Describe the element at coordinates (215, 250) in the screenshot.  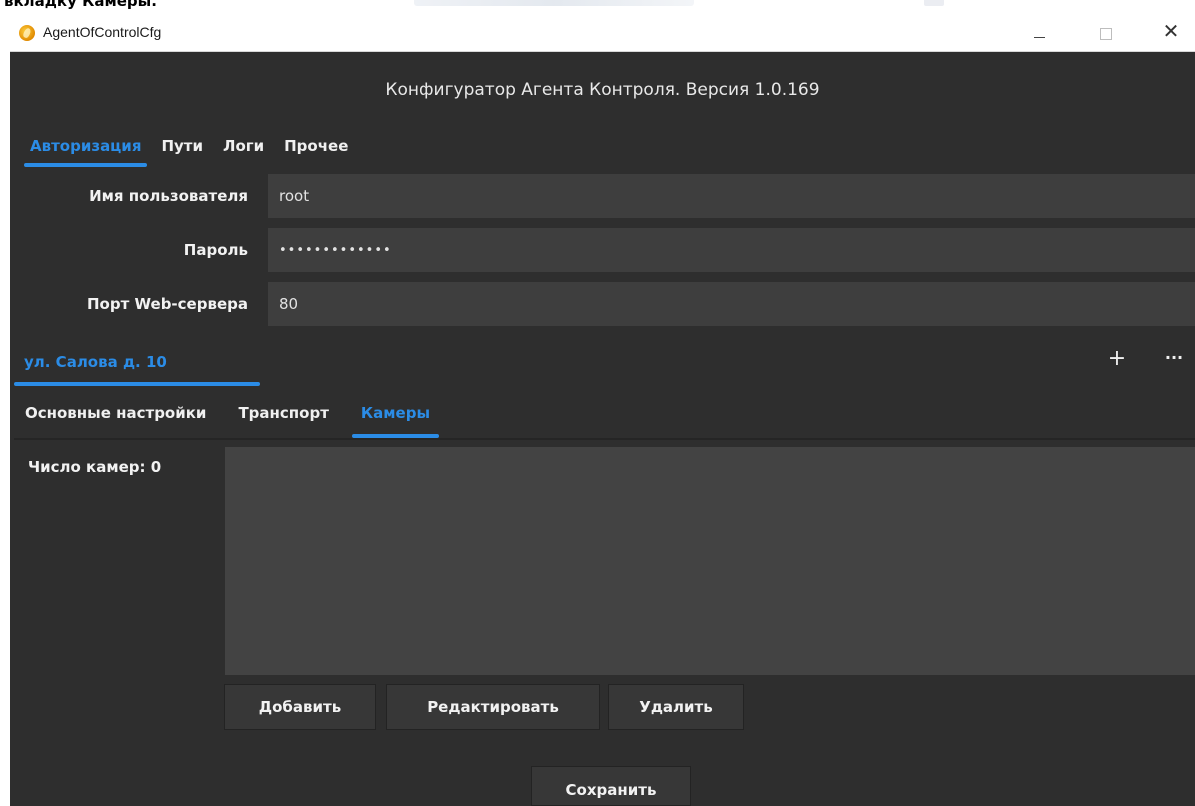
I see `password-label: Пароль` at that location.